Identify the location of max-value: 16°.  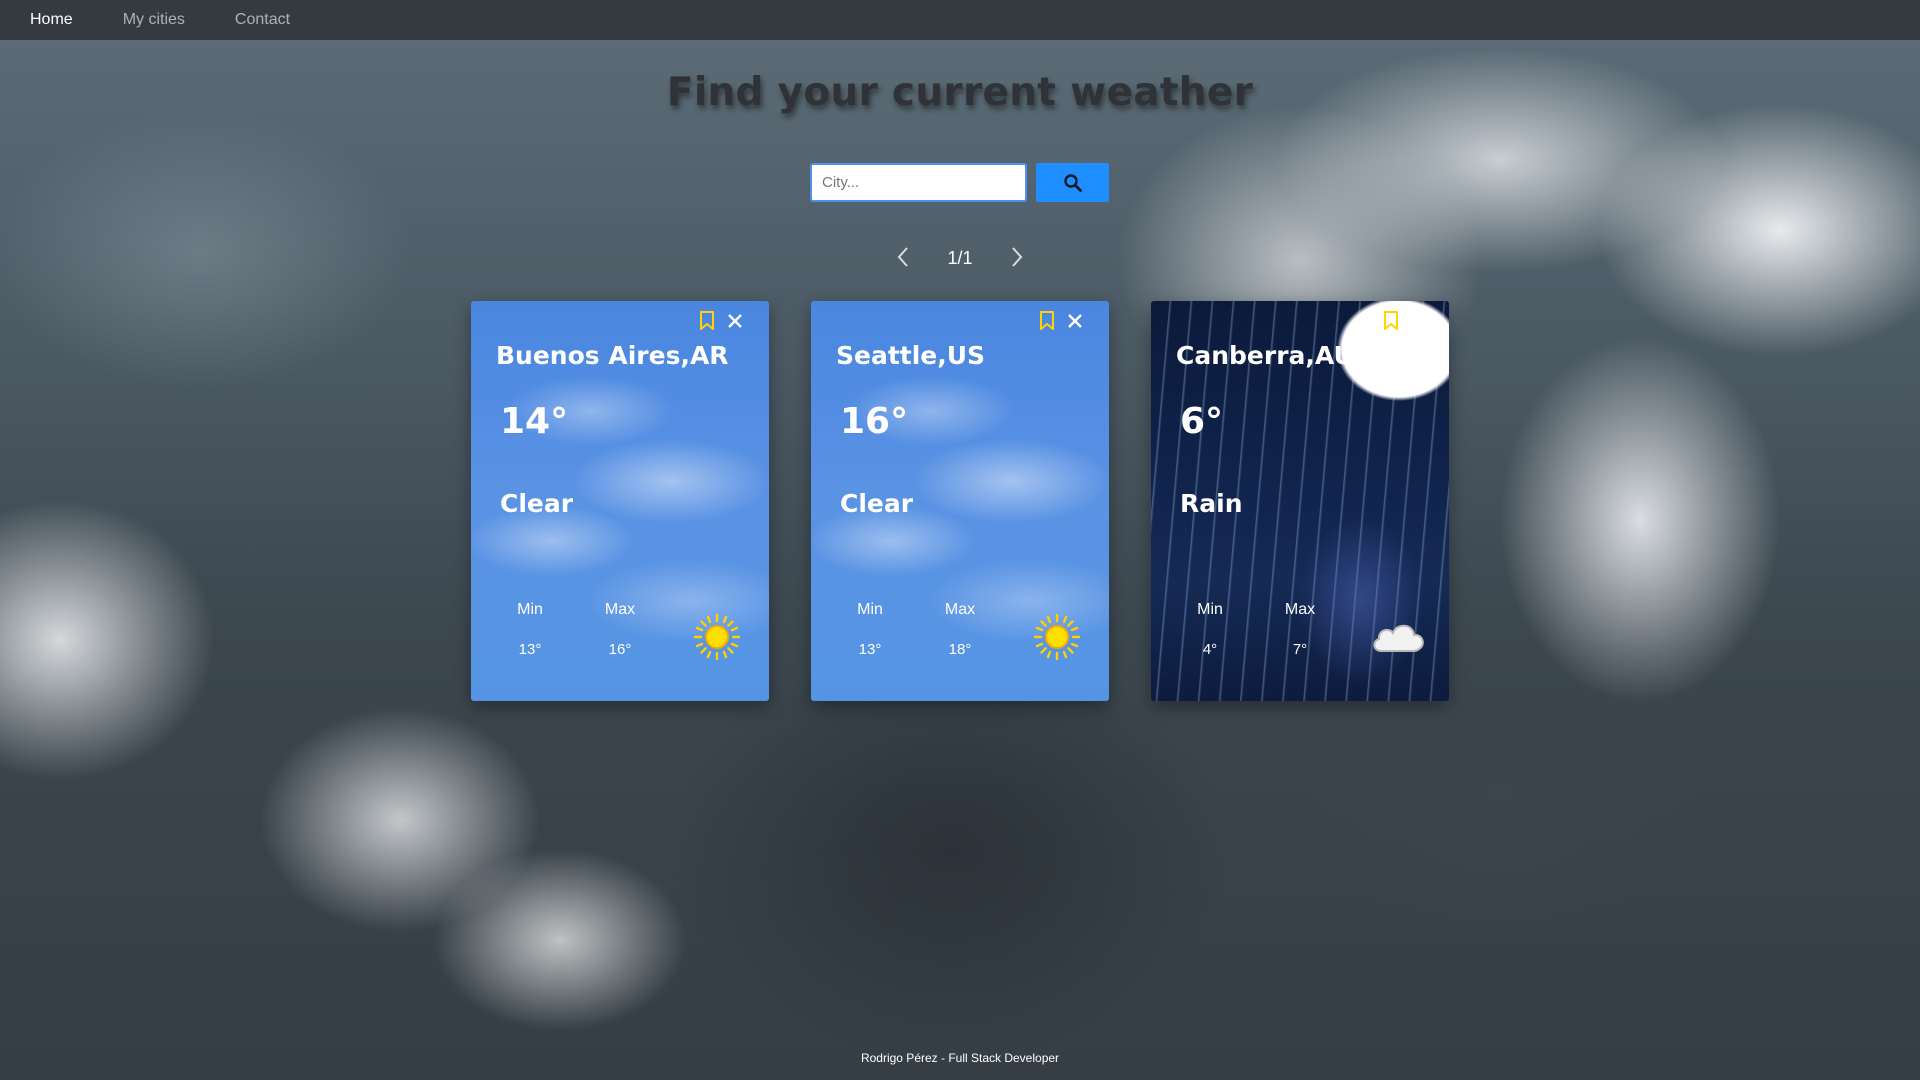
(620, 649).